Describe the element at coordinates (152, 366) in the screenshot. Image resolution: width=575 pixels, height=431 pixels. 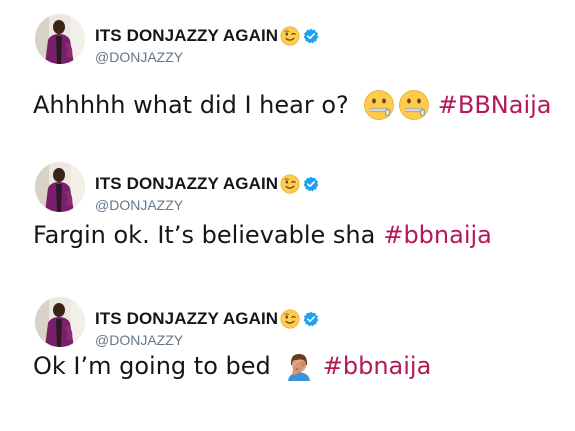
I see `tweet-body: Ok I’m going to bed` at that location.